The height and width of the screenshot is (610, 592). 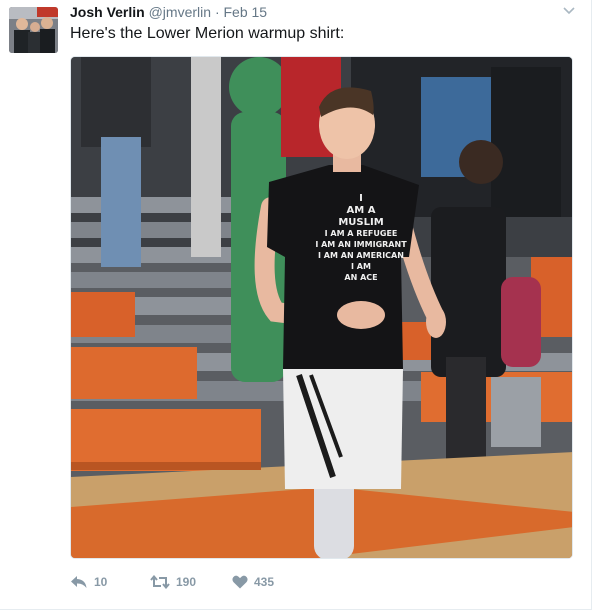 What do you see at coordinates (361, 233) in the screenshot?
I see `shirt-line-4: I AM A REFUGEE` at bounding box center [361, 233].